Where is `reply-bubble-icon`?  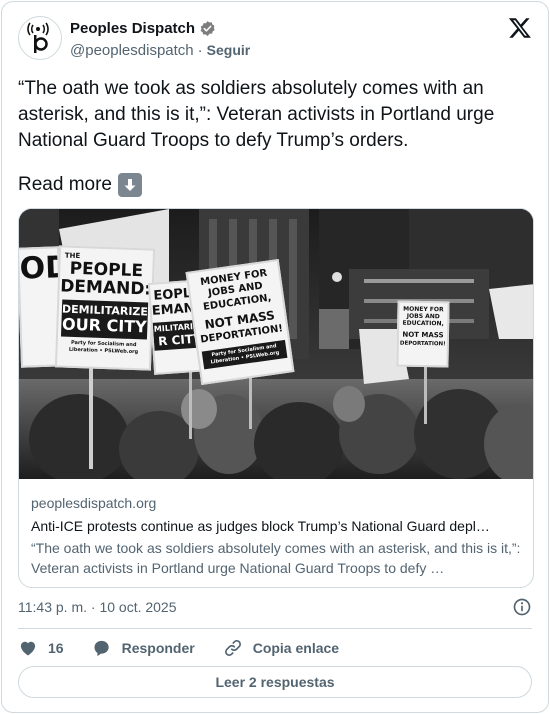
reply-bubble-icon is located at coordinates (101, 648).